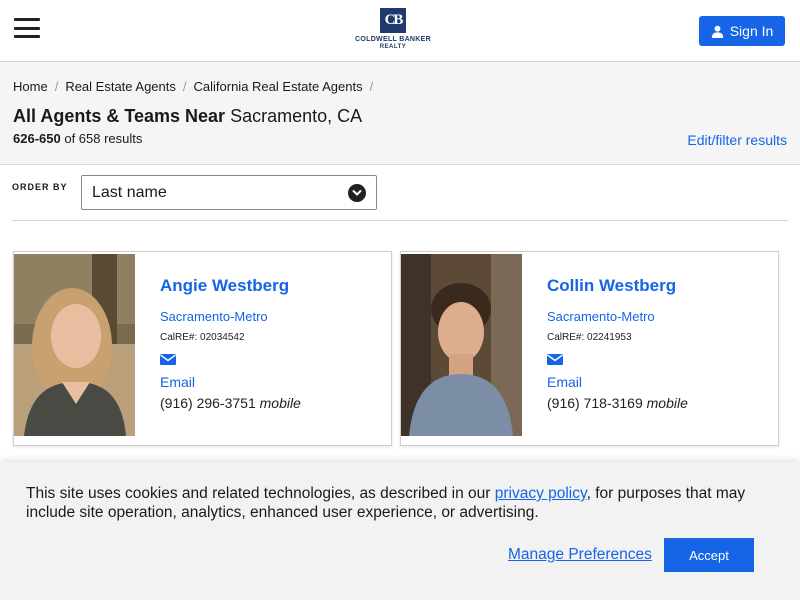  I want to click on page-title-bold: All Agents & Teams Near, so click(119, 116).